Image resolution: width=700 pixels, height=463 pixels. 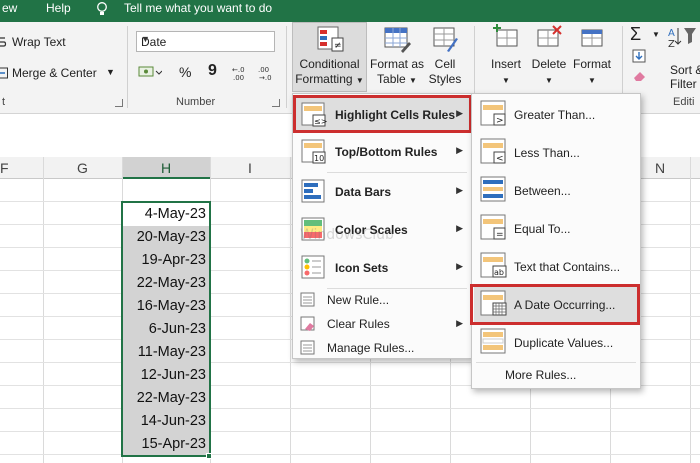 I want to click on clear-rules-icon, so click(x=308, y=325).